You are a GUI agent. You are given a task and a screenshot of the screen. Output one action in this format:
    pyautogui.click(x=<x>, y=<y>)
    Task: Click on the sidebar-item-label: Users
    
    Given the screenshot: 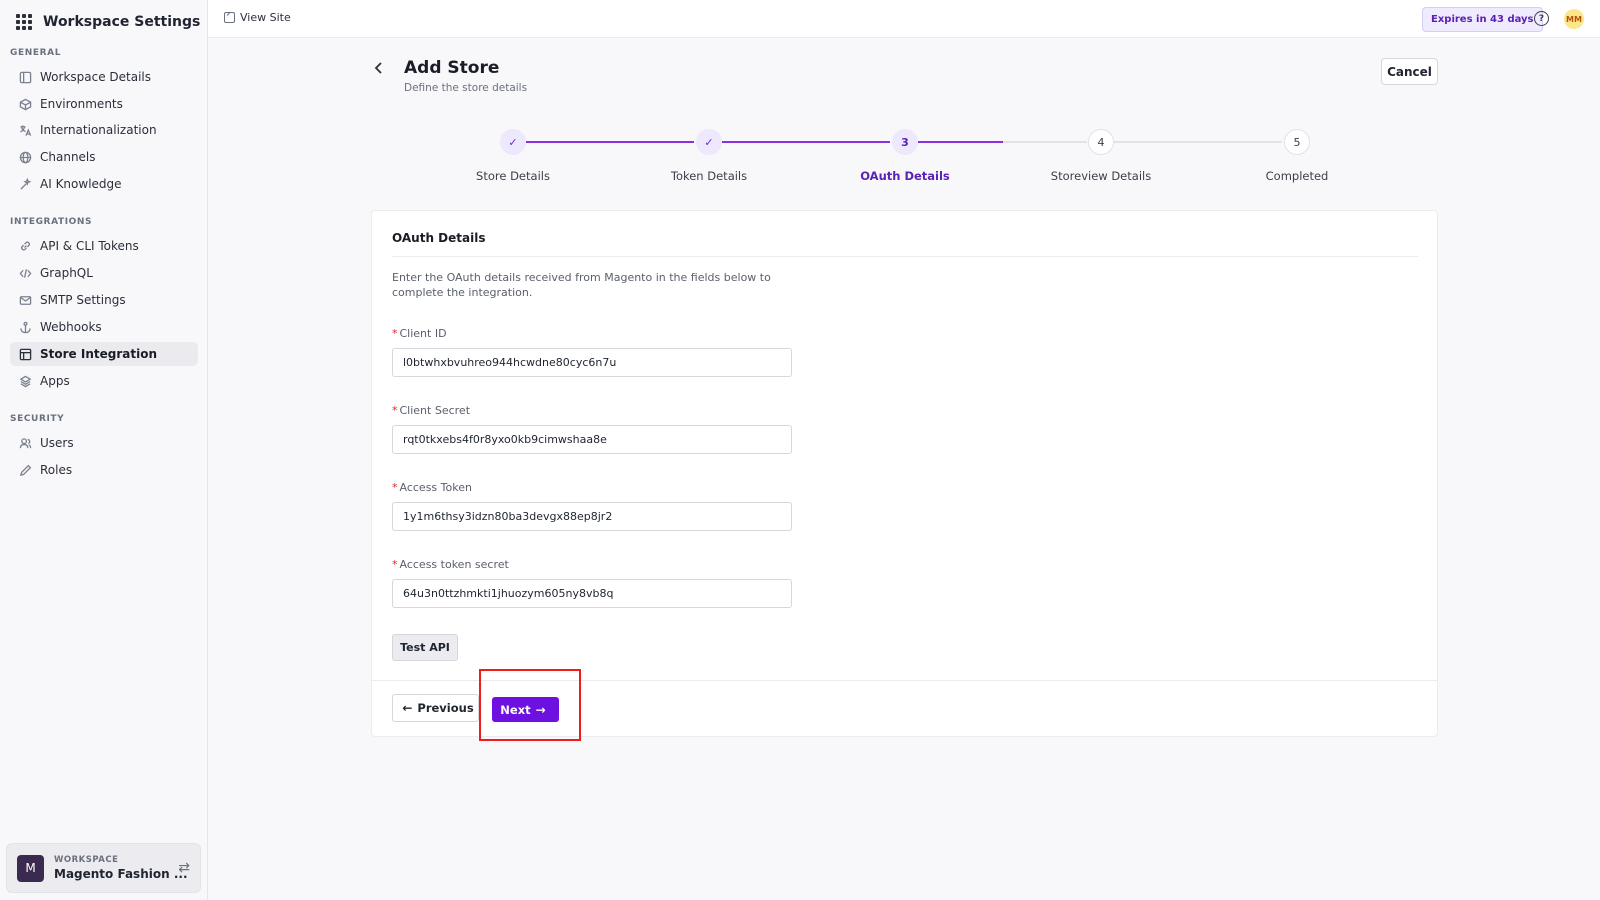 What is the action you would take?
    pyautogui.click(x=57, y=443)
    